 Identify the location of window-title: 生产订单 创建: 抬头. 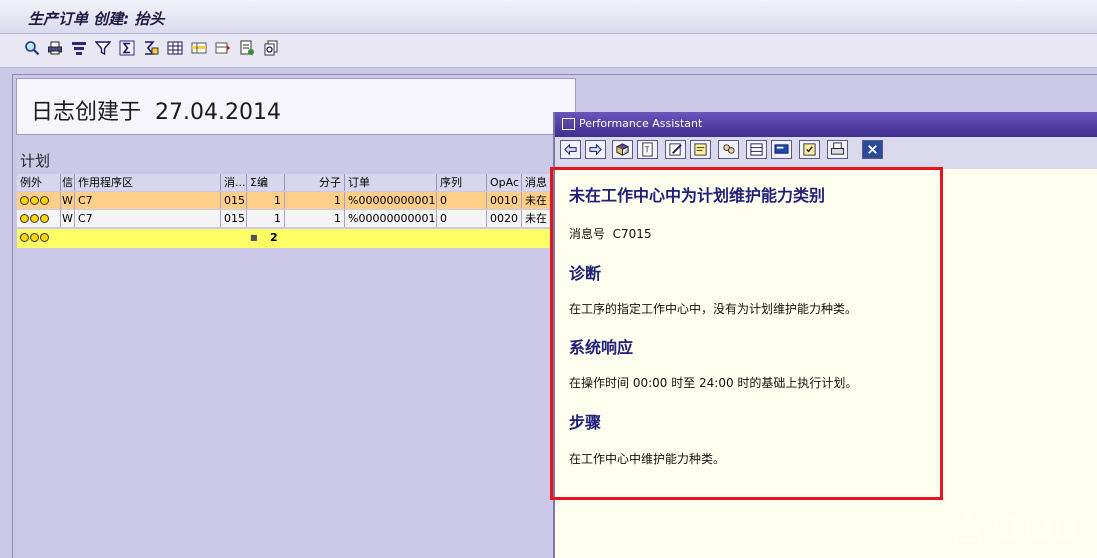
(96, 19).